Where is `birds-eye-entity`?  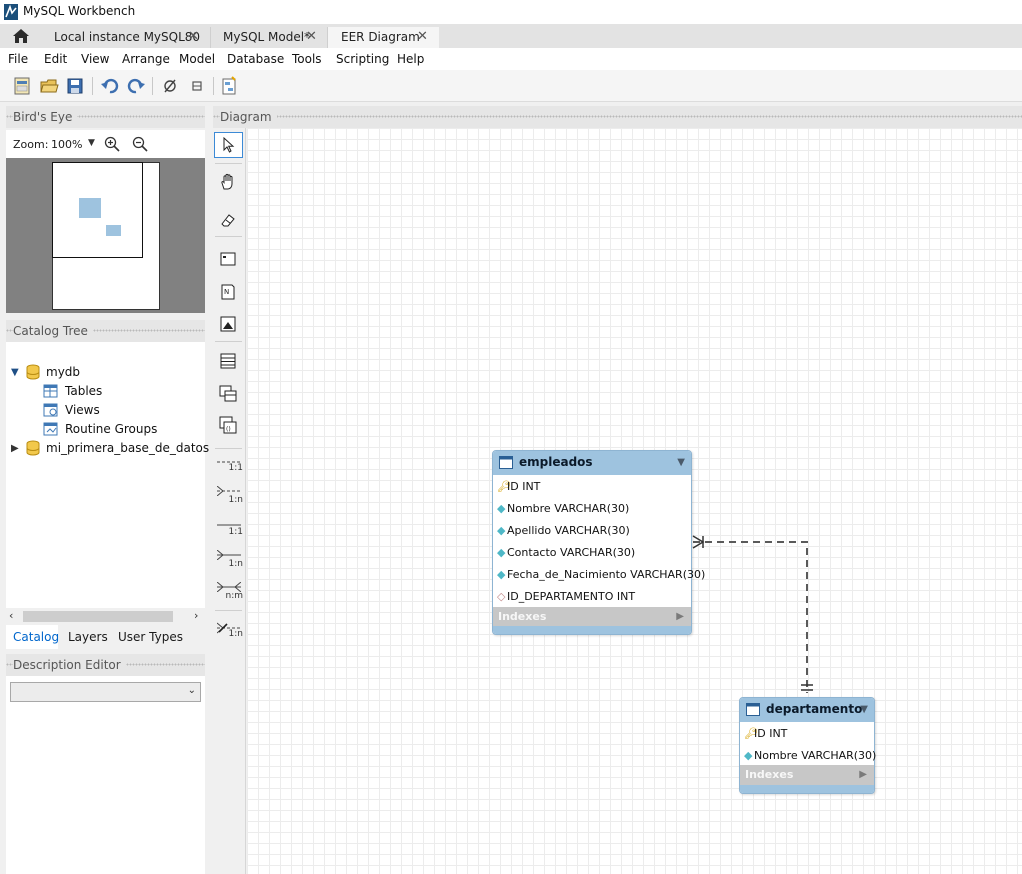
birds-eye-entity is located at coordinates (90, 208).